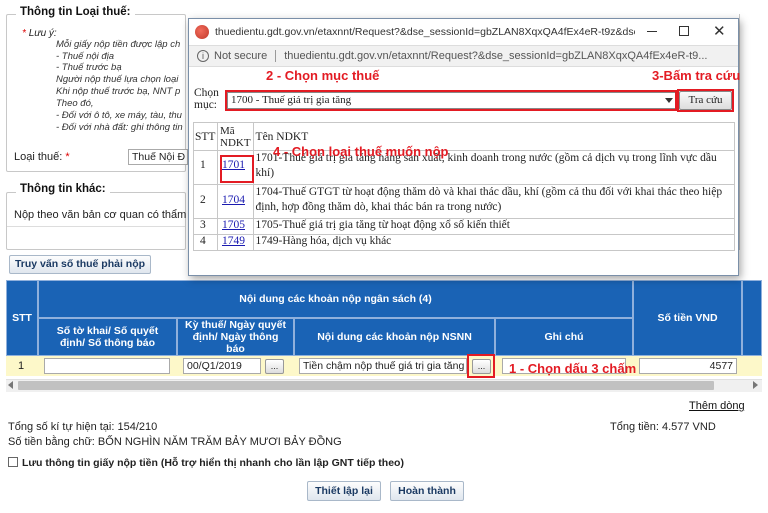 The image size is (768, 513). Describe the element at coordinates (719, 31) in the screenshot. I see `close-icon: ✕` at that location.